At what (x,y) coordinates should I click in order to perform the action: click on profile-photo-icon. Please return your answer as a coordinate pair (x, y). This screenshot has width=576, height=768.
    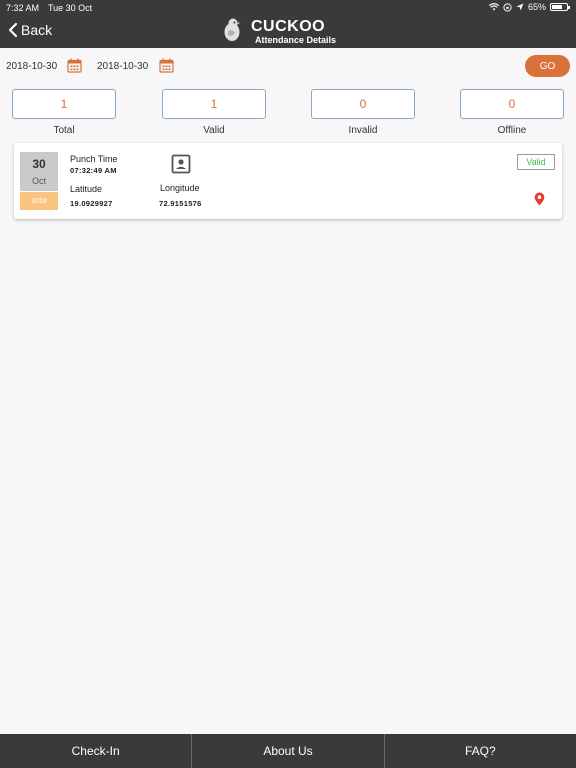
    Looking at the image, I should click on (181, 164).